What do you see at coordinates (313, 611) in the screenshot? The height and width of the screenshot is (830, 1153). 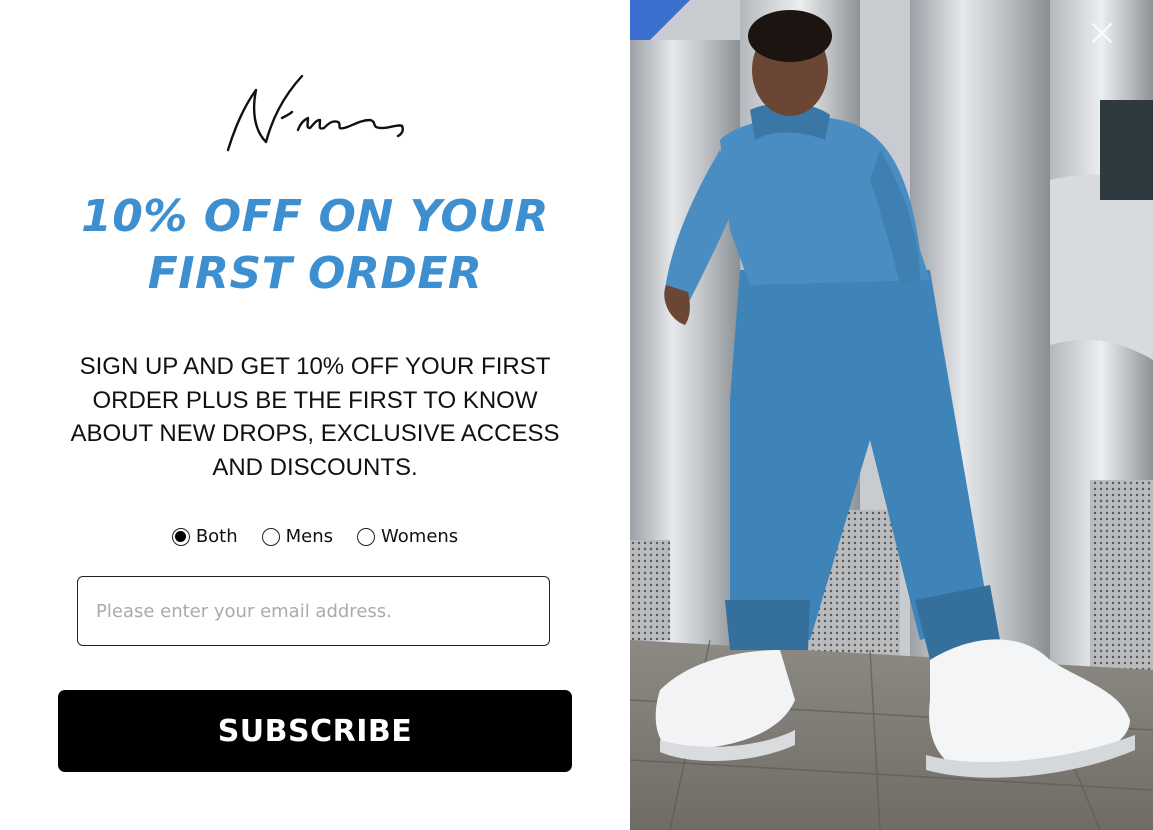 I see `email-field` at bounding box center [313, 611].